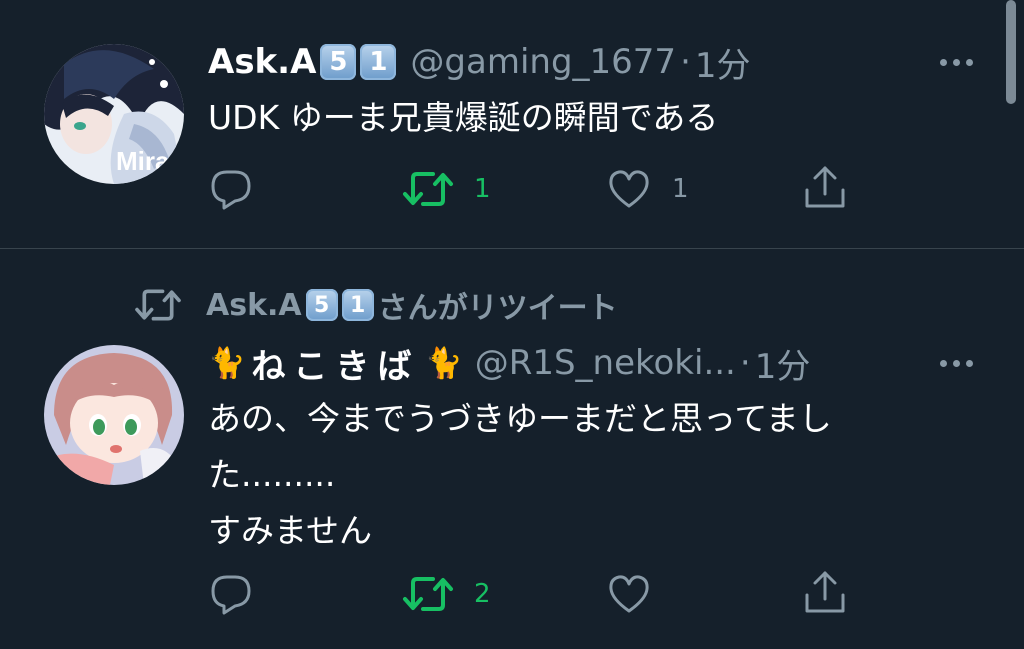  I want to click on like-button: 1, so click(647, 189).